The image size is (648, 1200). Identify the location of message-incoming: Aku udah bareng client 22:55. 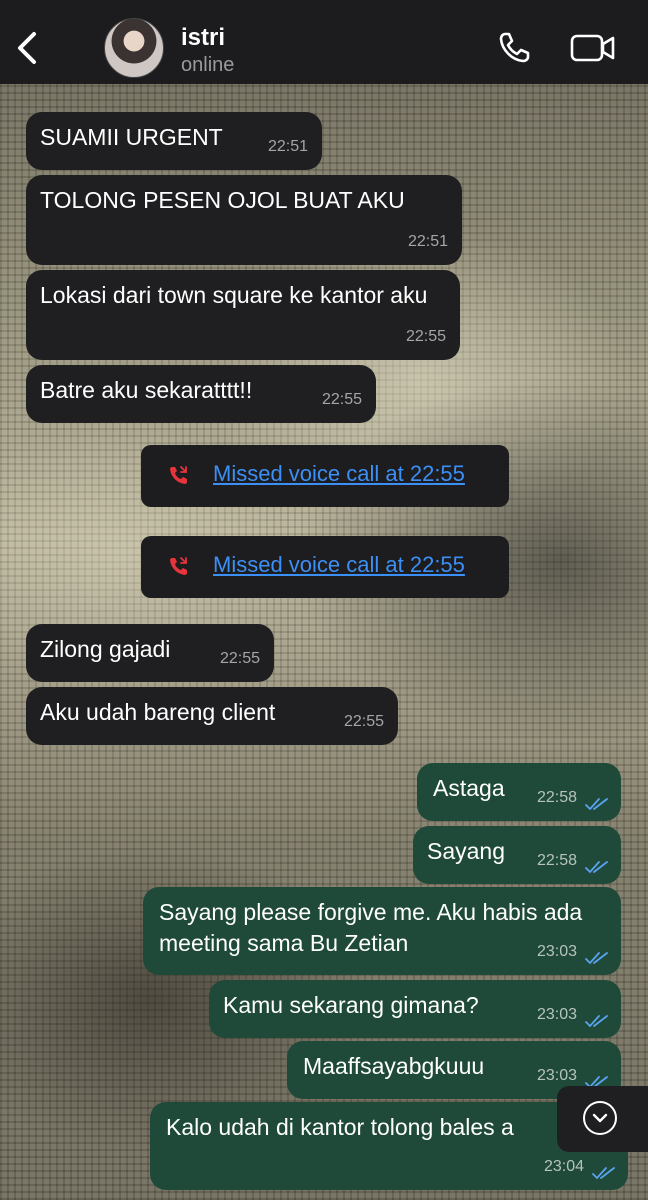
(212, 716).